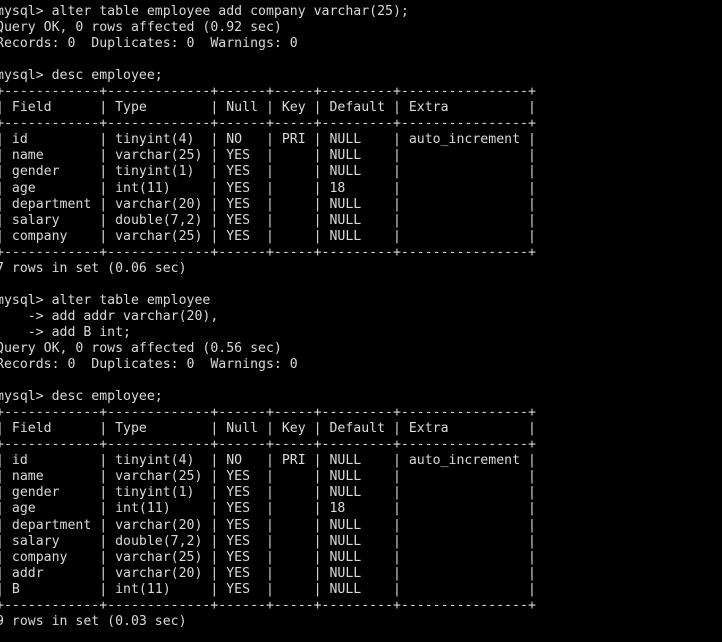 The image size is (722, 642). What do you see at coordinates (81, 397) in the screenshot?
I see `command-desc-employee-2: mysql> desc employee;` at bounding box center [81, 397].